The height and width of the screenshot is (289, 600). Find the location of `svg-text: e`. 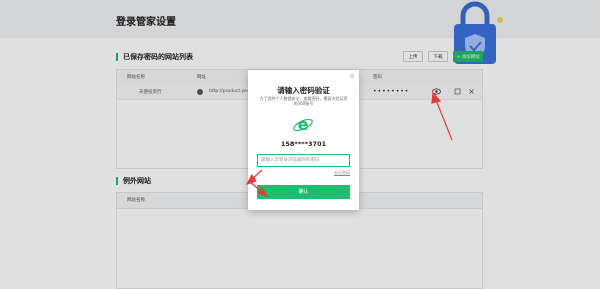

svg-text: e is located at coordinates (303, 124).